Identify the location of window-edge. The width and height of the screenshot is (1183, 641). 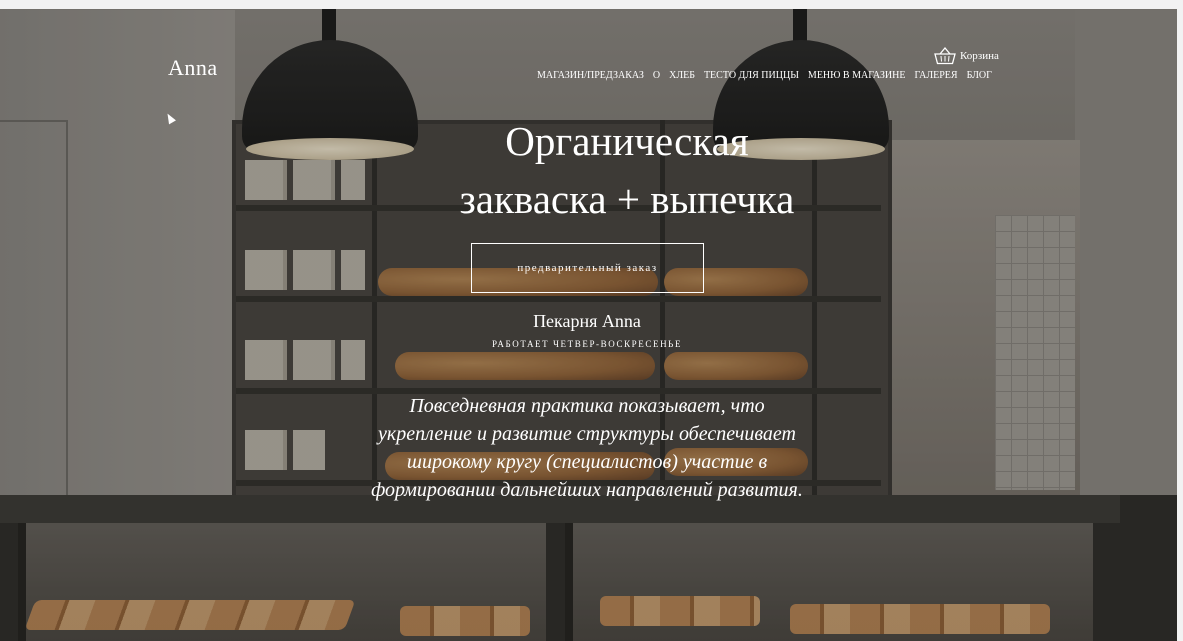
(1180, 325).